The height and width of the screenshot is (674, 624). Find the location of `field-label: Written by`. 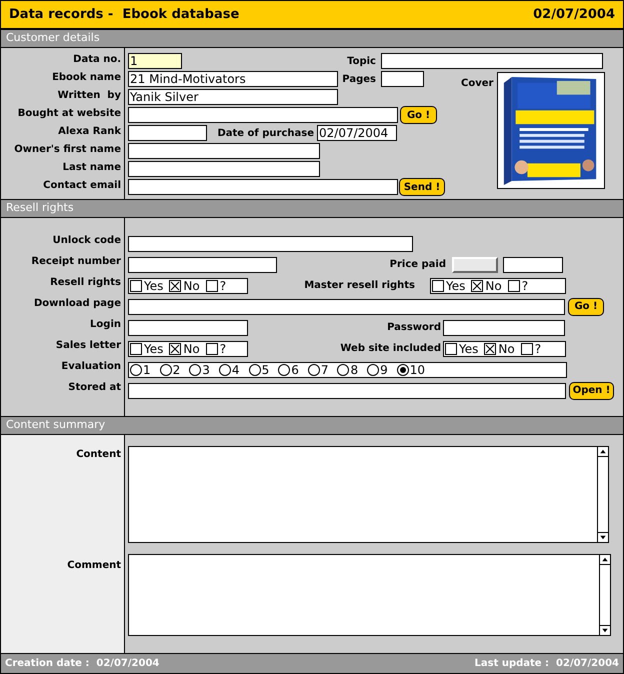

field-label: Written by is located at coordinates (89, 96).